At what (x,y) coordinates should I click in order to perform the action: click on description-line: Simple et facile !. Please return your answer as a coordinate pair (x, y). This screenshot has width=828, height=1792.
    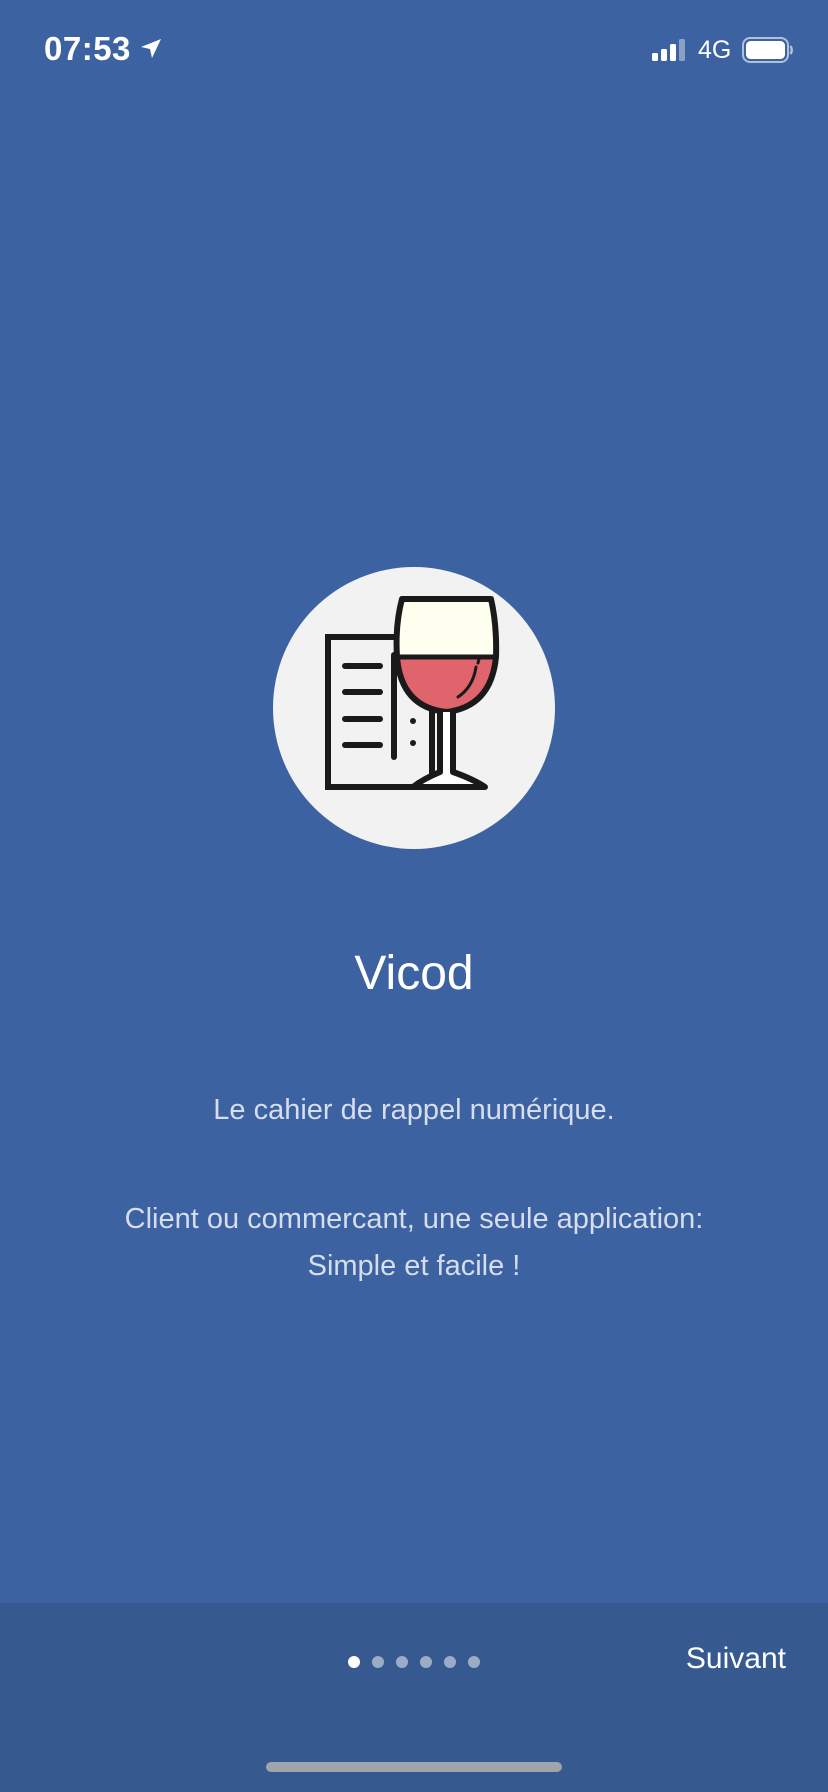
    Looking at the image, I should click on (414, 1266).